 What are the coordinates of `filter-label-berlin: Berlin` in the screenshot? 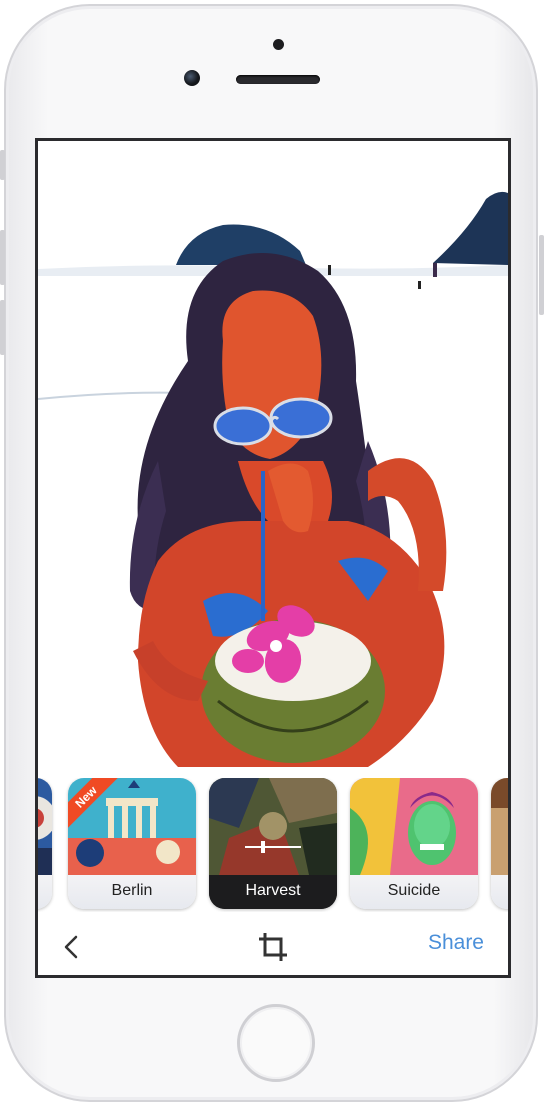 It's located at (132, 892).